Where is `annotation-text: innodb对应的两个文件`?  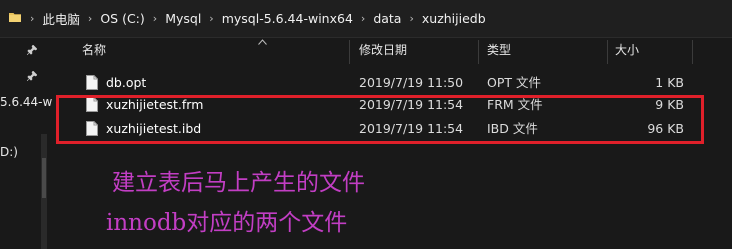
annotation-text: innodb对应的两个文件 is located at coordinates (227, 223).